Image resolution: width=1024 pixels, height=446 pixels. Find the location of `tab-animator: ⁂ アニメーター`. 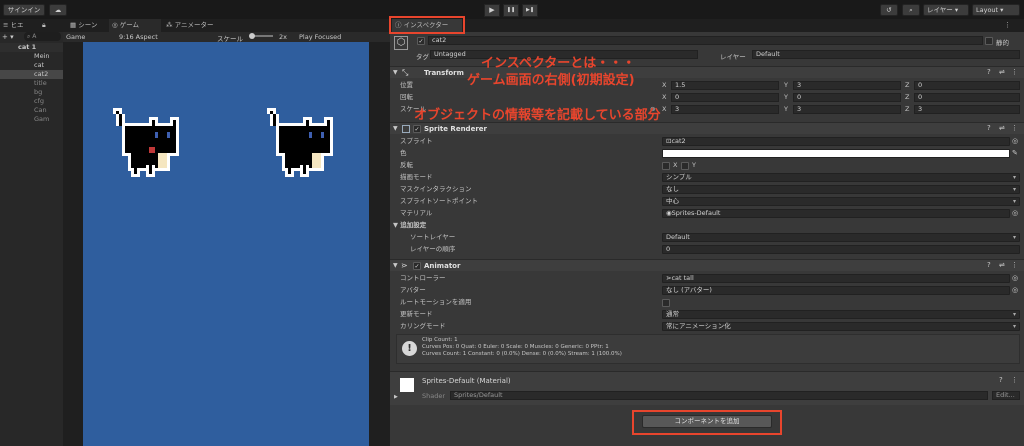

tab-animator: ⁂ アニメーター is located at coordinates (188, 25).